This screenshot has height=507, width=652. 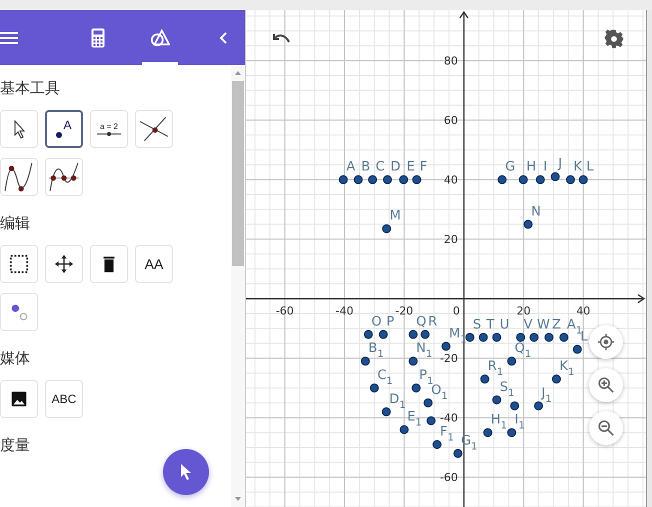 I want to click on slider-tool-button: a = 2, so click(x=109, y=129).